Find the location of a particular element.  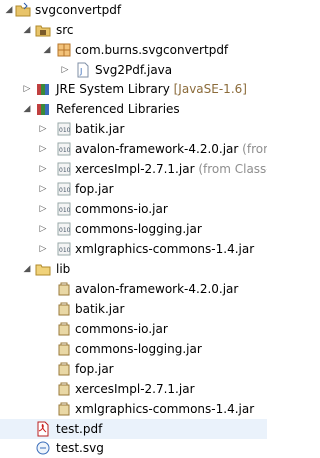

pdf-file-icon is located at coordinates (43, 429).